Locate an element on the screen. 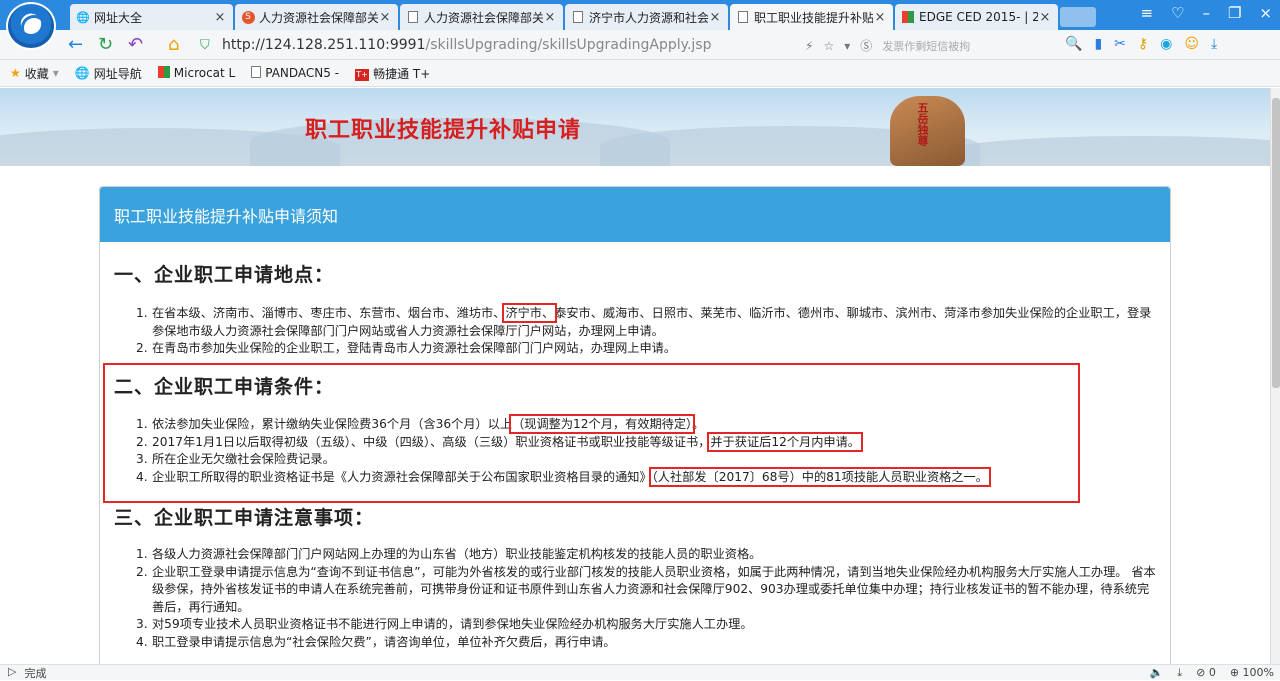 This screenshot has width=1280, height=681. dropdown-icon: ▾ is located at coordinates (847, 46).